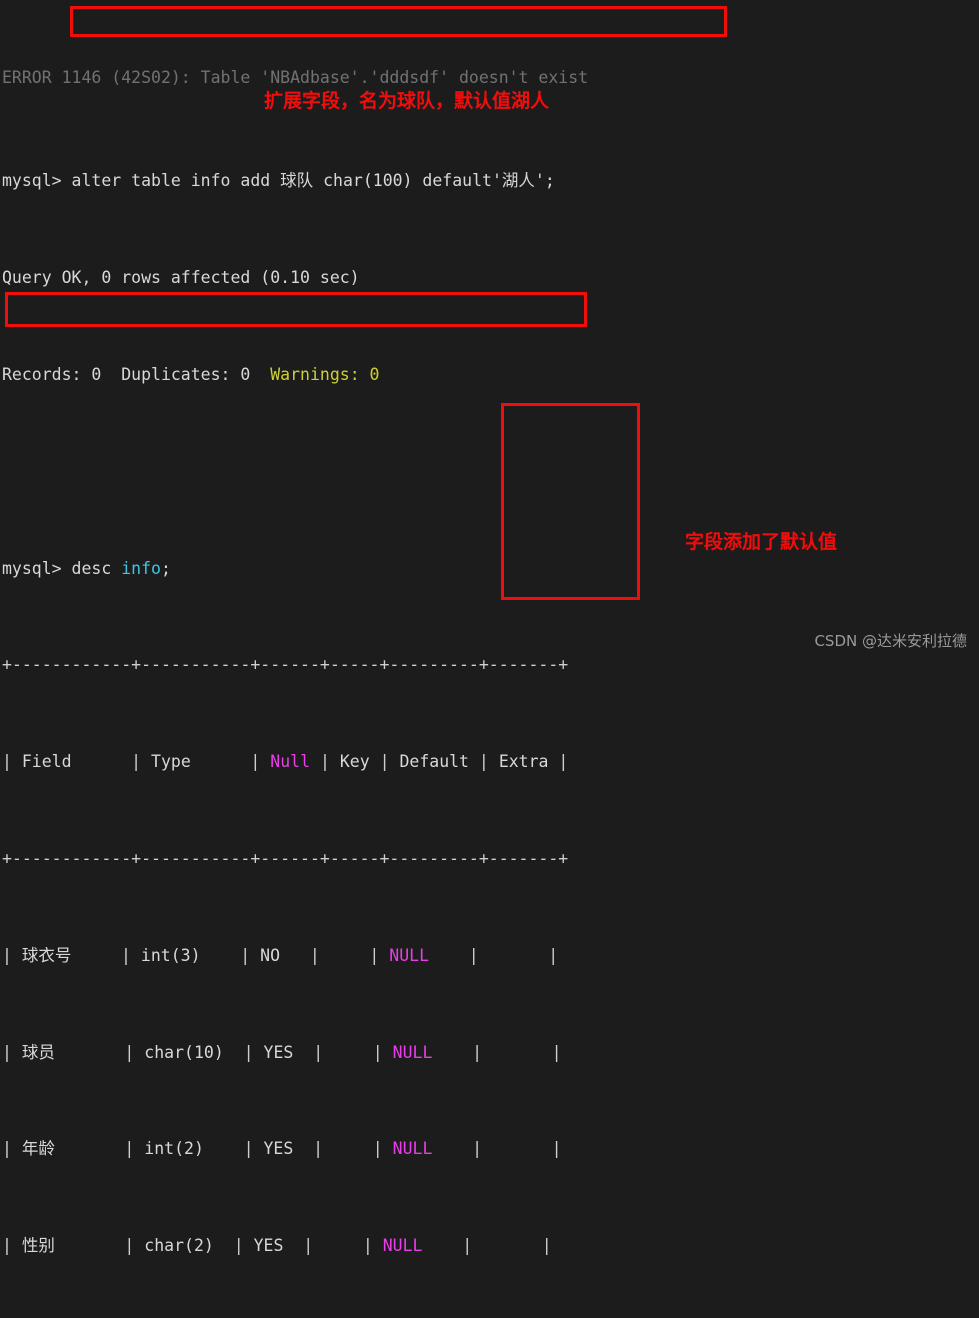 Image resolution: width=979 pixels, height=1318 pixels. Describe the element at coordinates (38, 1246) in the screenshot. I see `desc-cell-field: 性别` at that location.